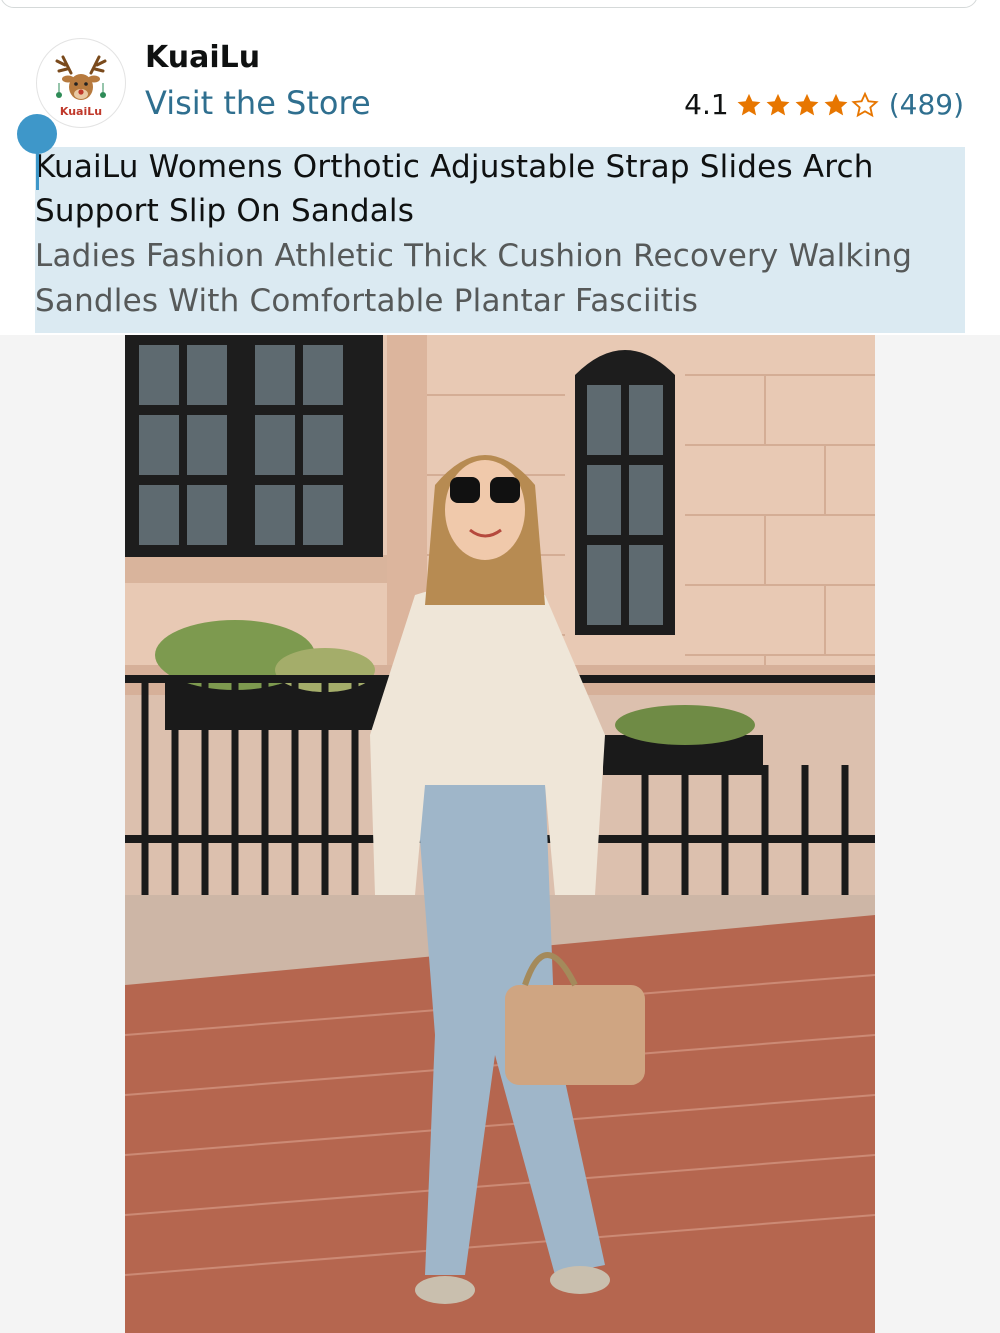  Describe the element at coordinates (865, 104) in the screenshot. I see `star-empty-icon` at that location.